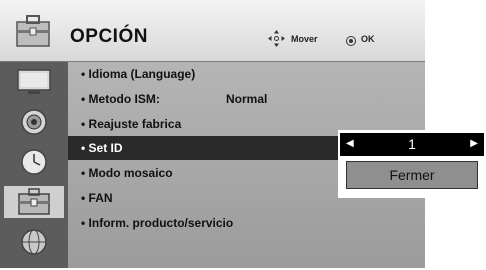 This screenshot has width=486, height=270. What do you see at coordinates (474, 143) in the screenshot?
I see `arrow-right-icon: ▶` at bounding box center [474, 143].